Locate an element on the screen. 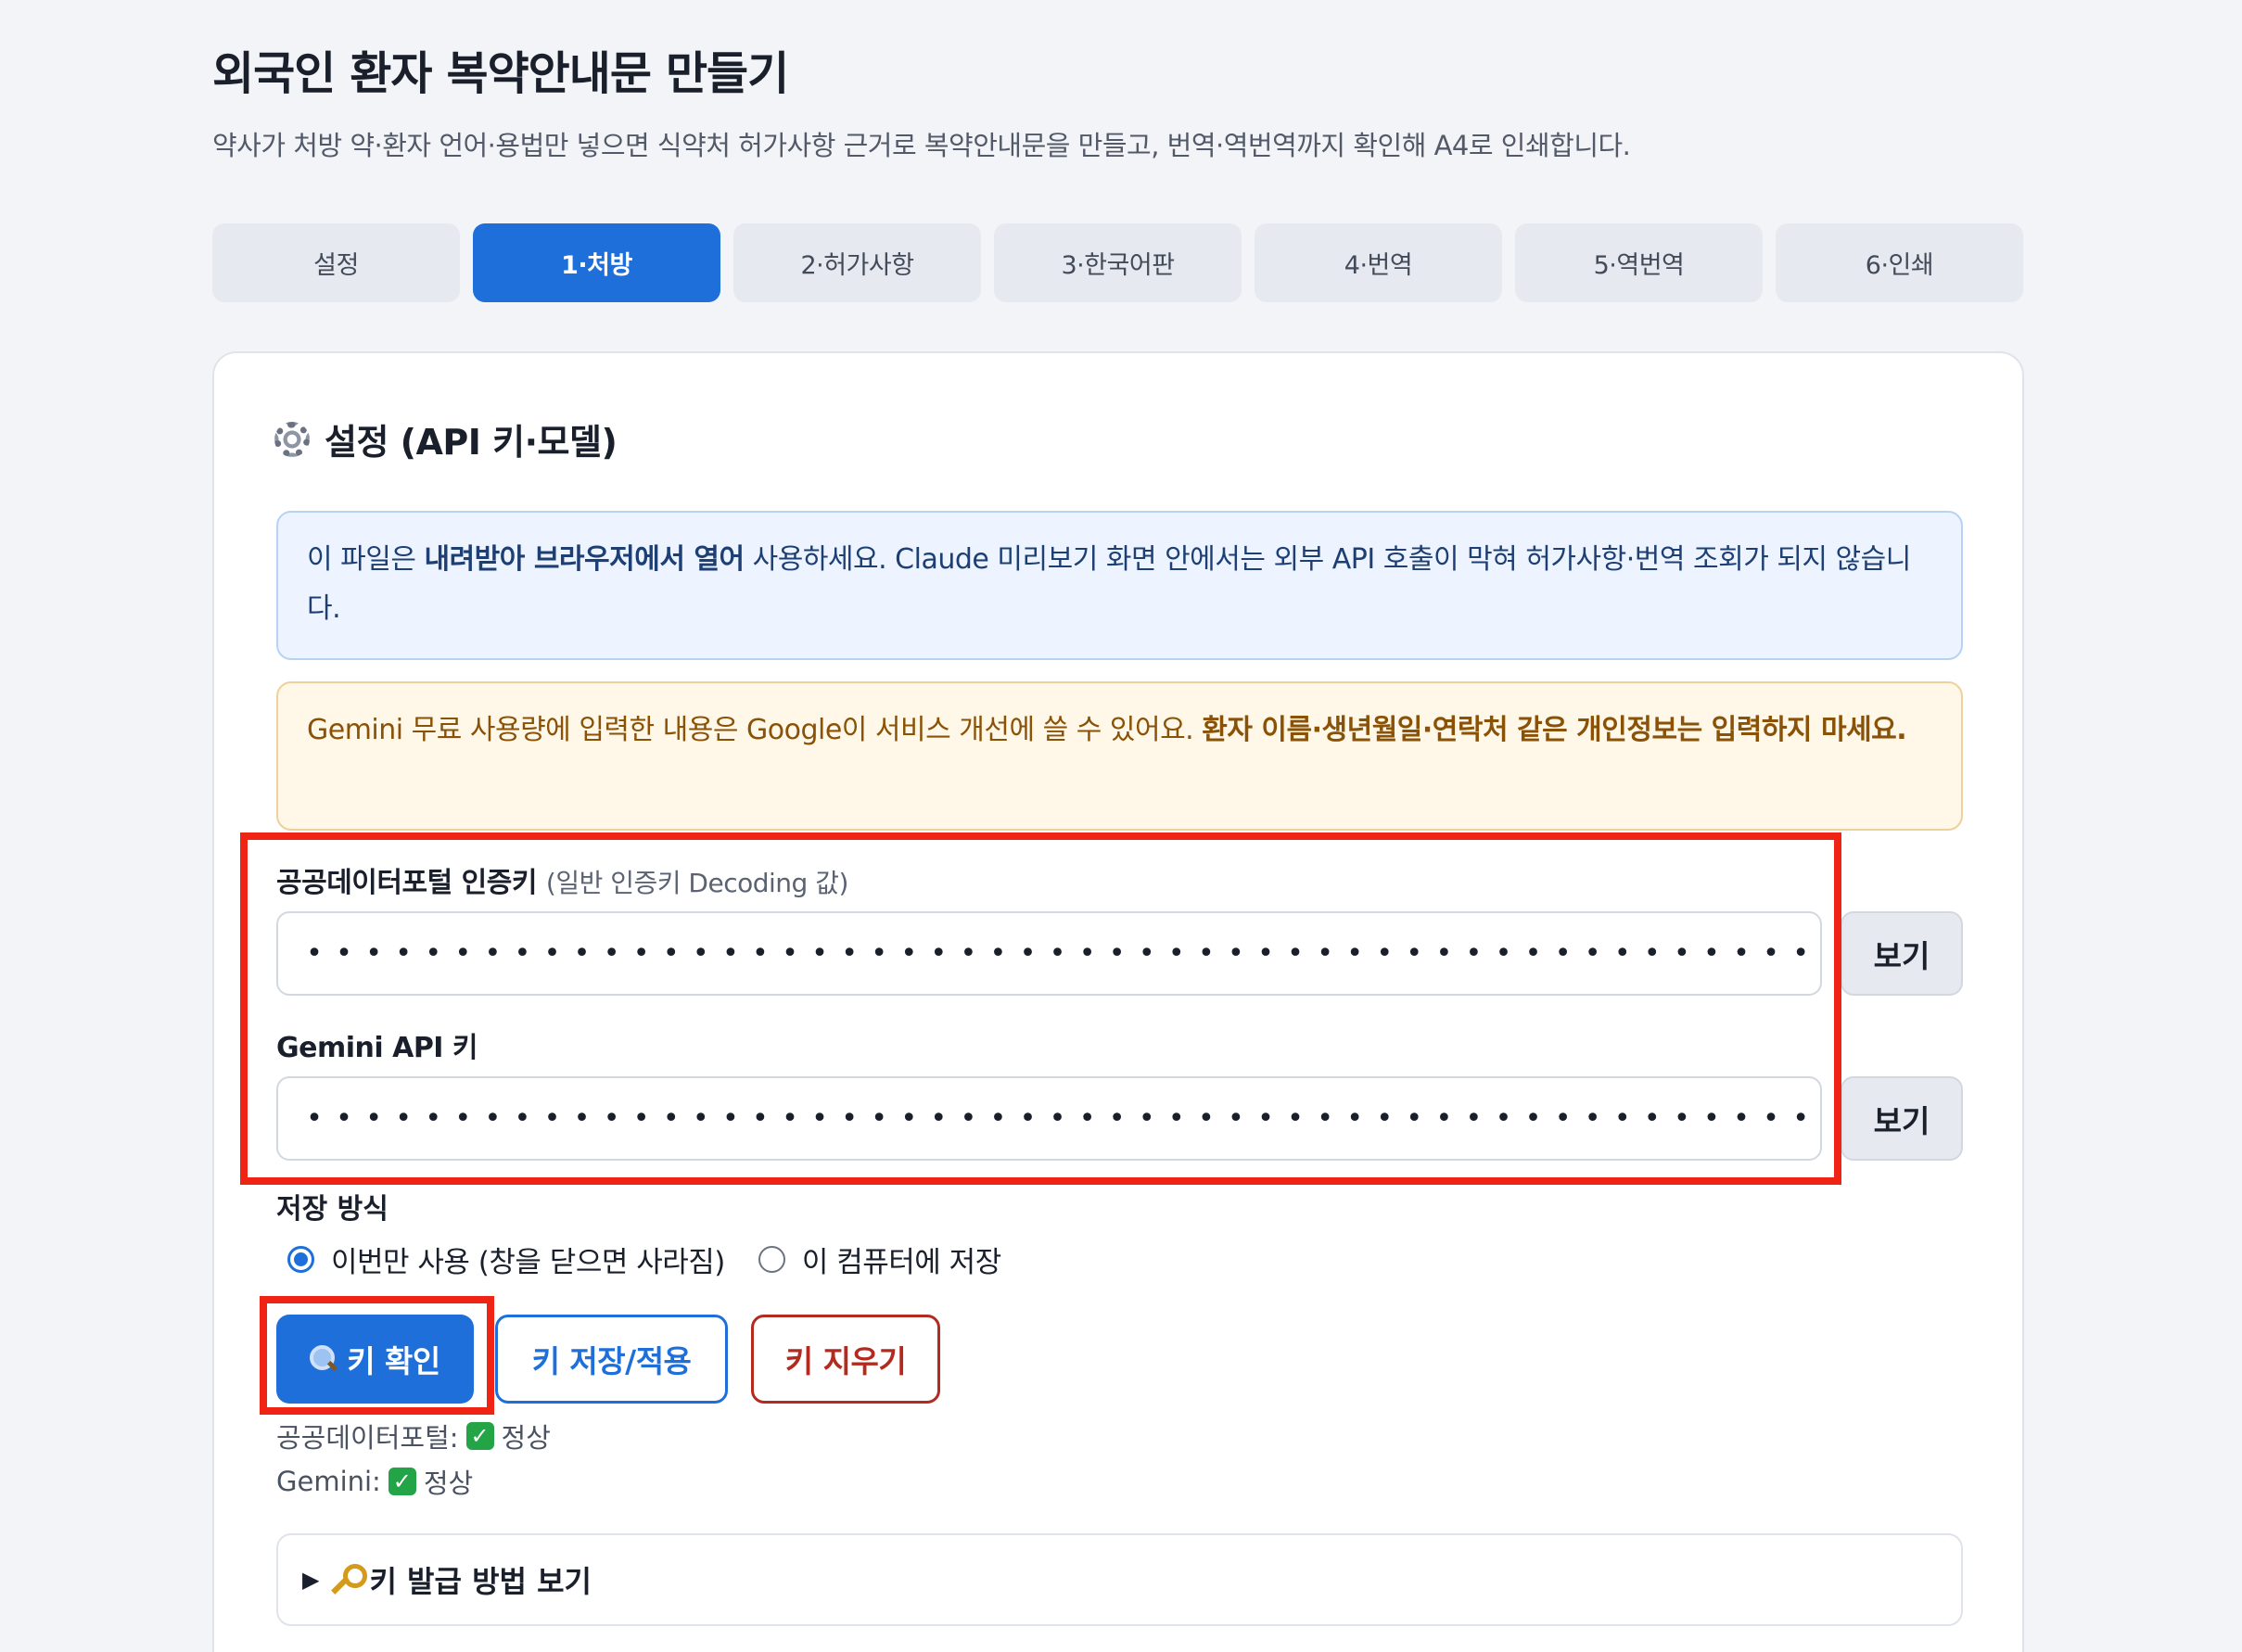  storage-options: 이번만 사용 (창을 닫으면 사라짐) 이 컴퓨터에 저장 is located at coordinates (644, 1259).